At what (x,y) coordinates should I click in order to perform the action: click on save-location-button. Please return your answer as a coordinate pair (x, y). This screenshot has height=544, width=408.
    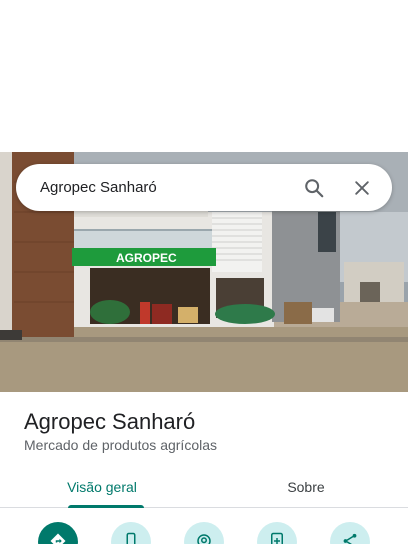
    Looking at the image, I should click on (204, 533).